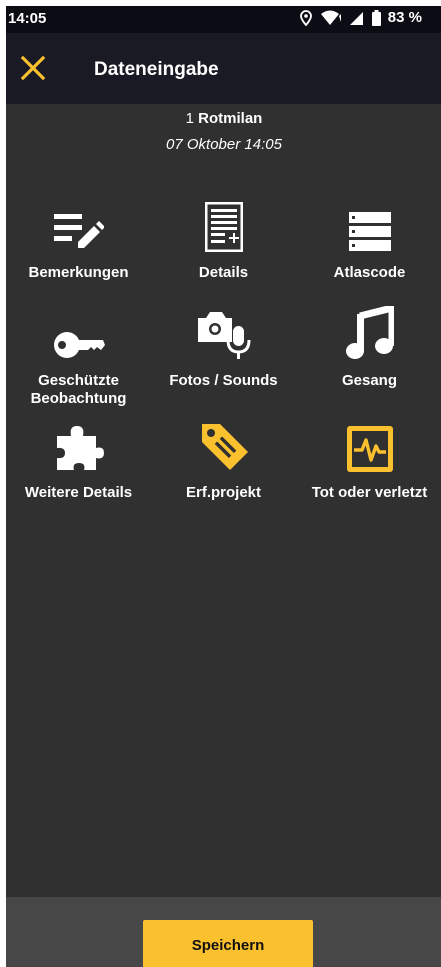  I want to click on observation-species: Rotmilan, so click(230, 118).